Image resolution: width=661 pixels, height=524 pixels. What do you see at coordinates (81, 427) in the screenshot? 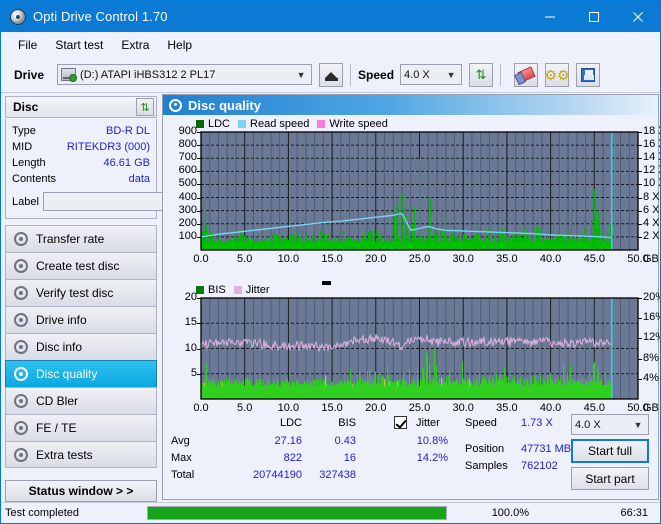
I see `sidebar-item-fe-te: FE / TE` at bounding box center [81, 427].